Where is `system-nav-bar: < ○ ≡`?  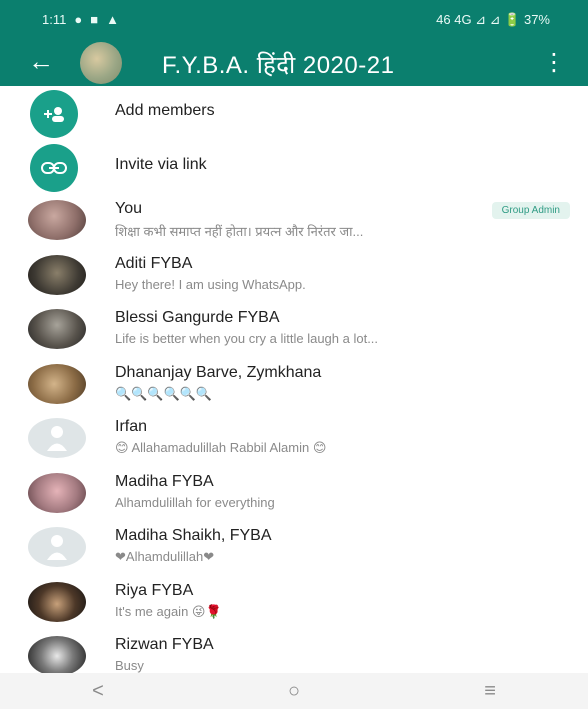
system-nav-bar: < ○ ≡ is located at coordinates (294, 691).